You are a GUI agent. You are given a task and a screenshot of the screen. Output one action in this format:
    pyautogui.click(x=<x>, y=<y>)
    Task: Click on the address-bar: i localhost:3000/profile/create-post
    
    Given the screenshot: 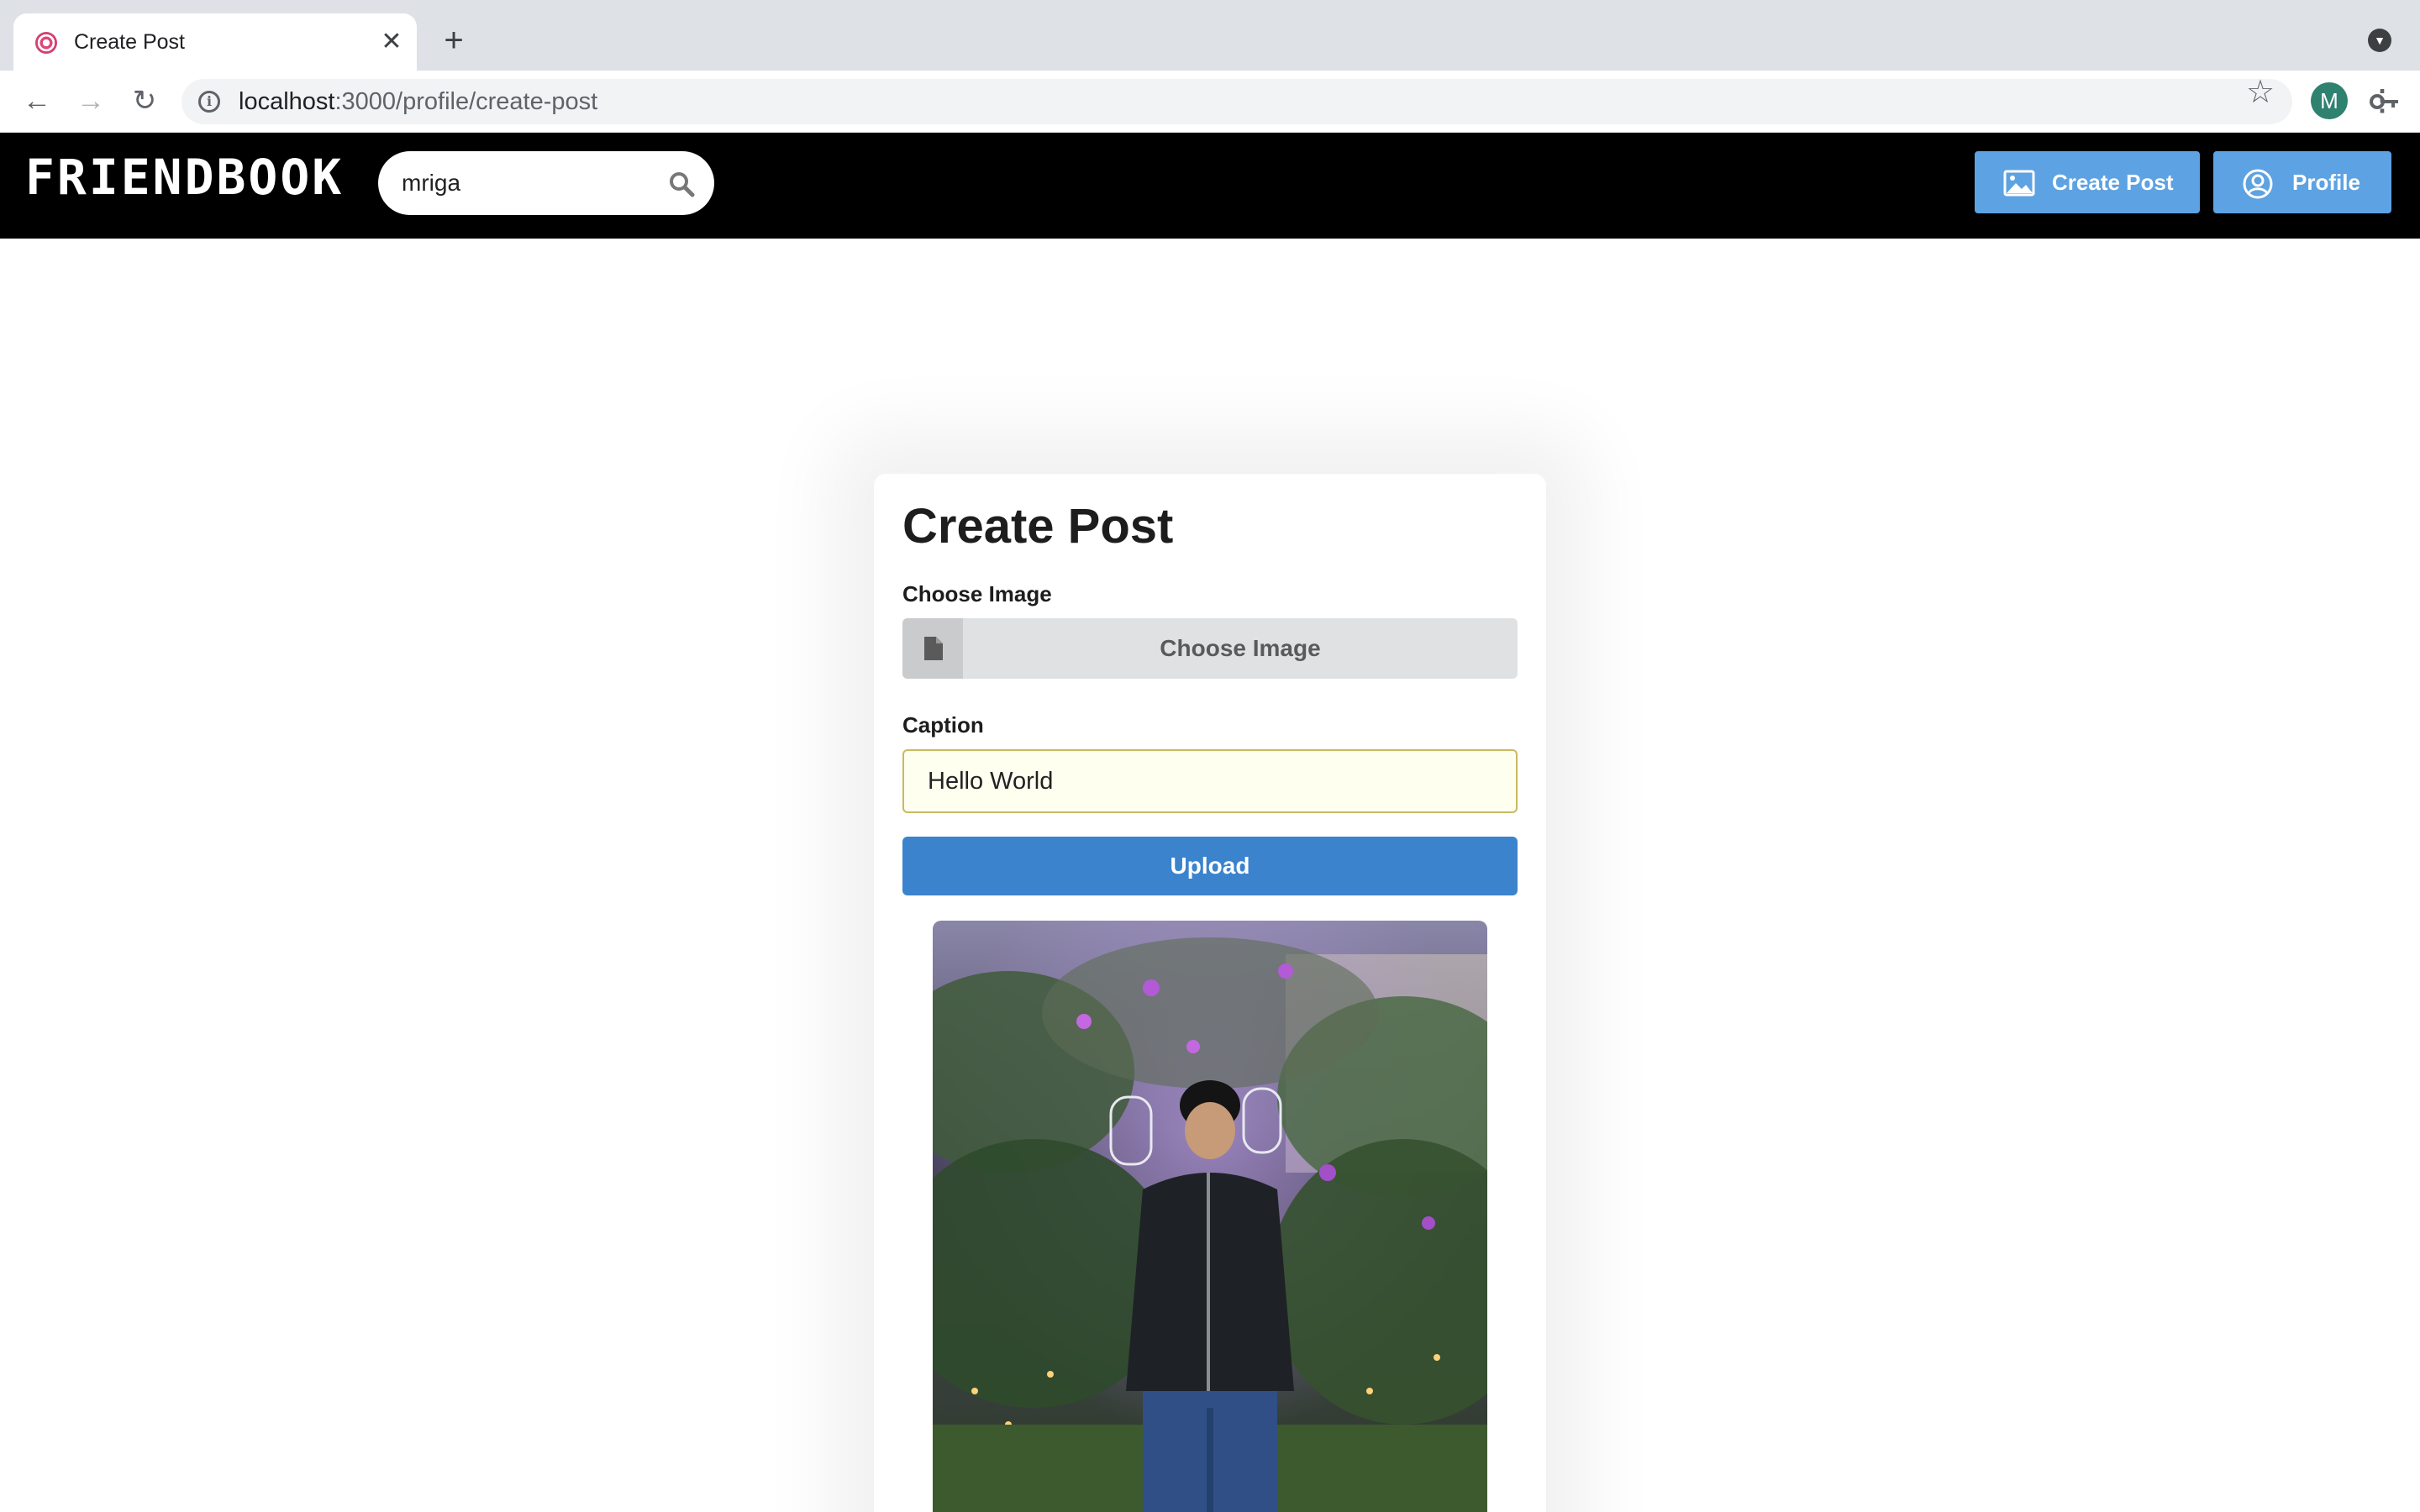 What is the action you would take?
    pyautogui.click(x=1290, y=101)
    